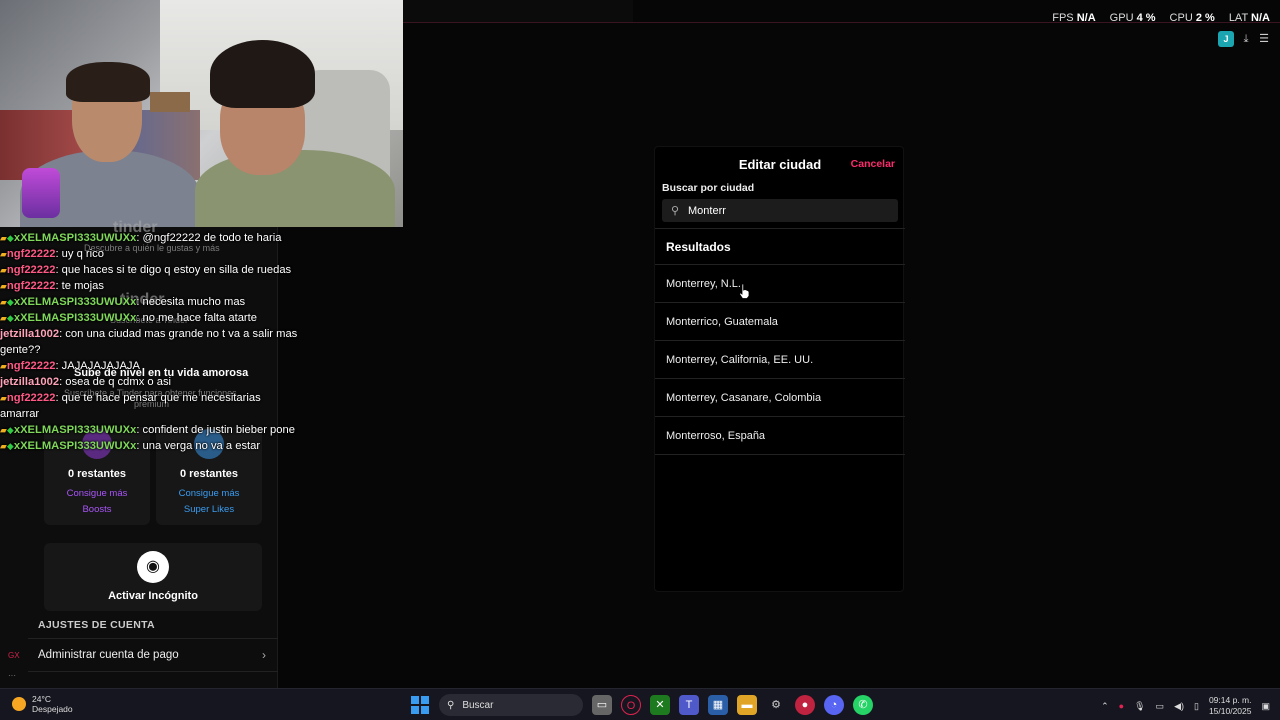  What do you see at coordinates (1105, 706) in the screenshot?
I see `chevron-up-icon: ⌃` at bounding box center [1105, 706].